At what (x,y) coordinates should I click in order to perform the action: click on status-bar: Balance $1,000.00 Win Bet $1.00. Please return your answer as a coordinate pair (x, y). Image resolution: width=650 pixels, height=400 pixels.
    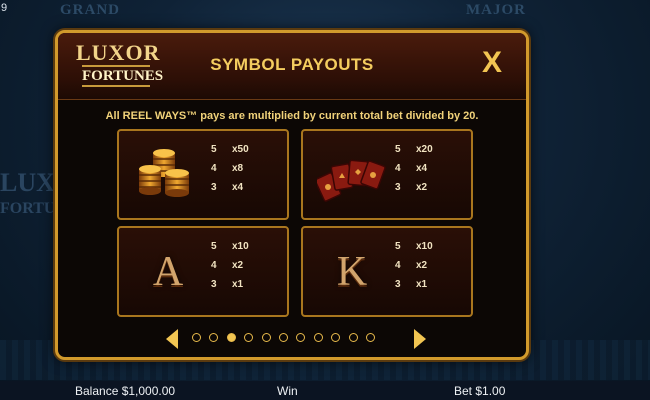
    Looking at the image, I should click on (325, 390).